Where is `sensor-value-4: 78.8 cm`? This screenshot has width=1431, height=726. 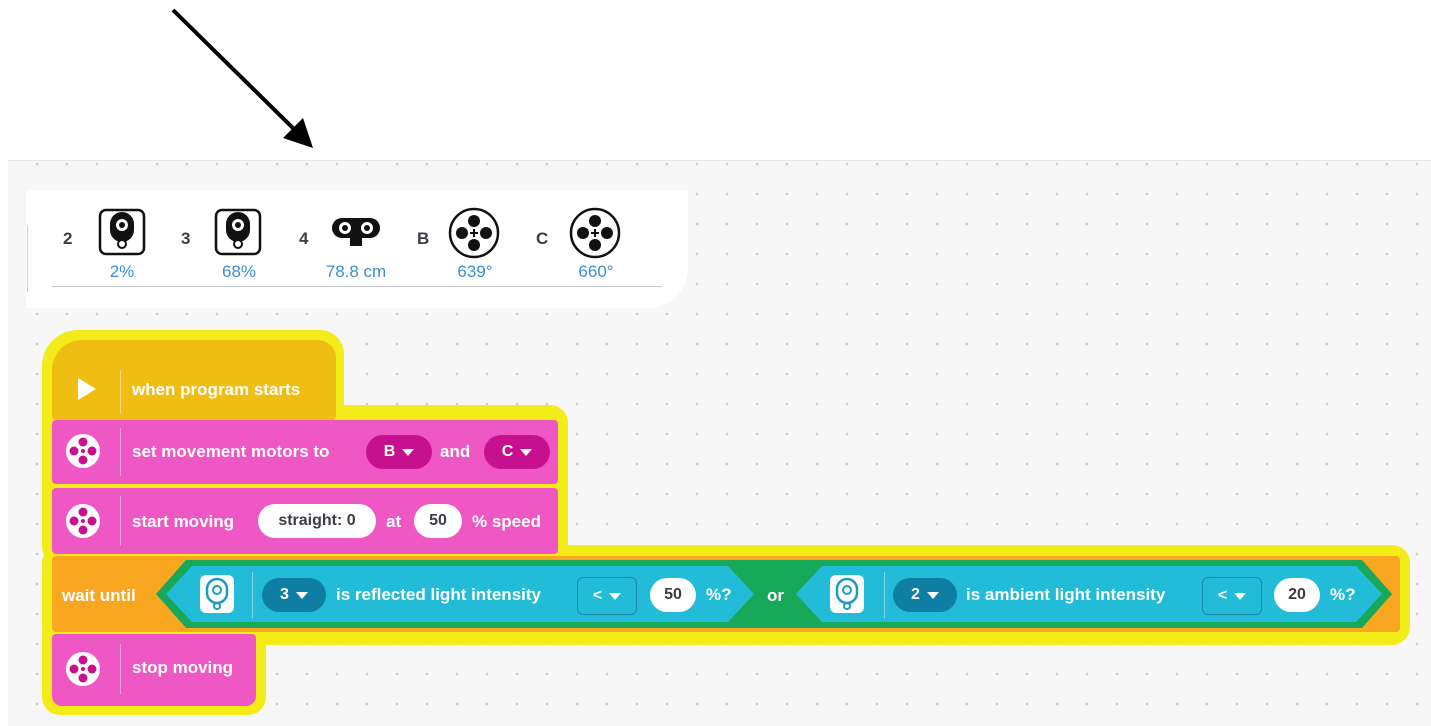 sensor-value-4: 78.8 cm is located at coordinates (356, 271).